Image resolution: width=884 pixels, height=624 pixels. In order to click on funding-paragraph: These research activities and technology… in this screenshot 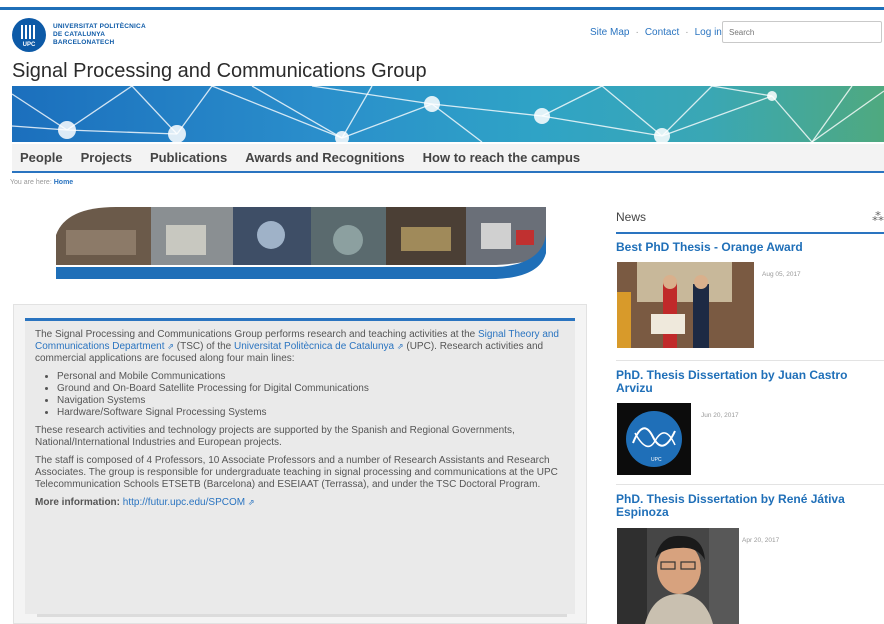, I will do `click(275, 436)`.